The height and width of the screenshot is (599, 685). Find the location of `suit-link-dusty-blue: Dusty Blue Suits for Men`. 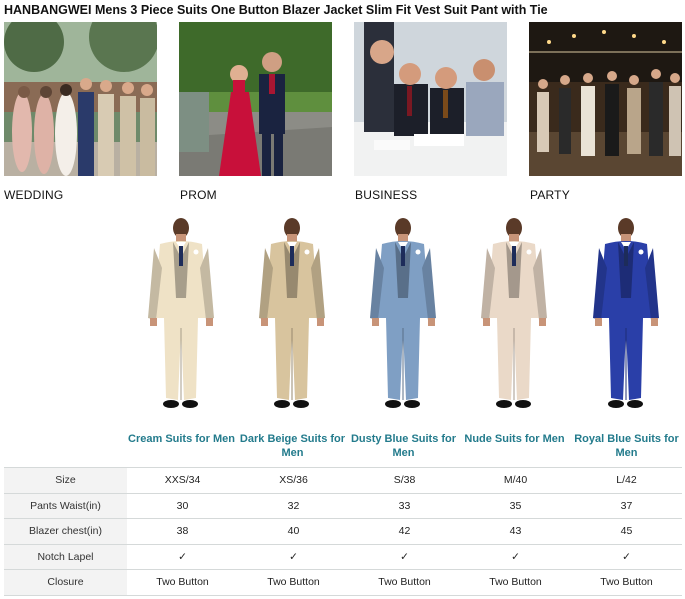

suit-link-dusty-blue: Dusty Blue Suits for Men is located at coordinates (403, 446).